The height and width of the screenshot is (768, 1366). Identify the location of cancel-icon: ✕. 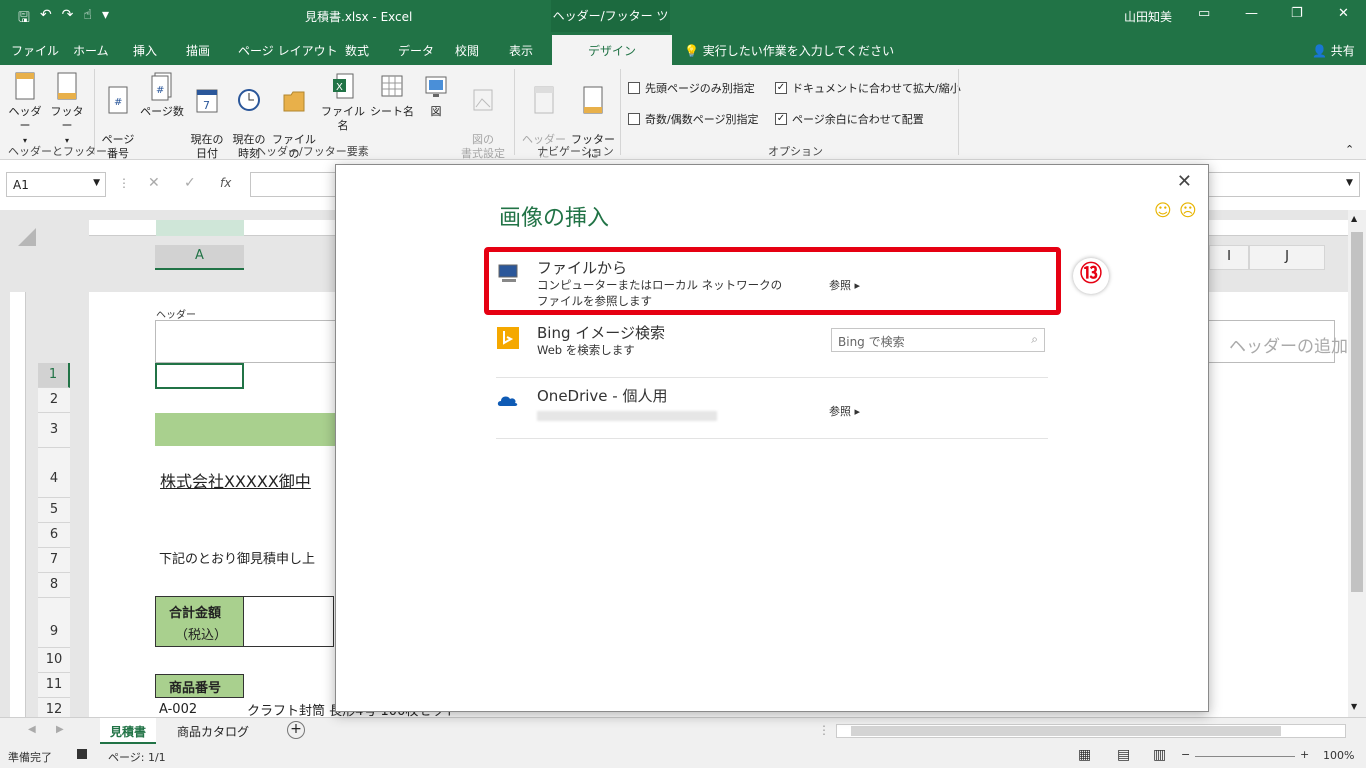
(154, 183).